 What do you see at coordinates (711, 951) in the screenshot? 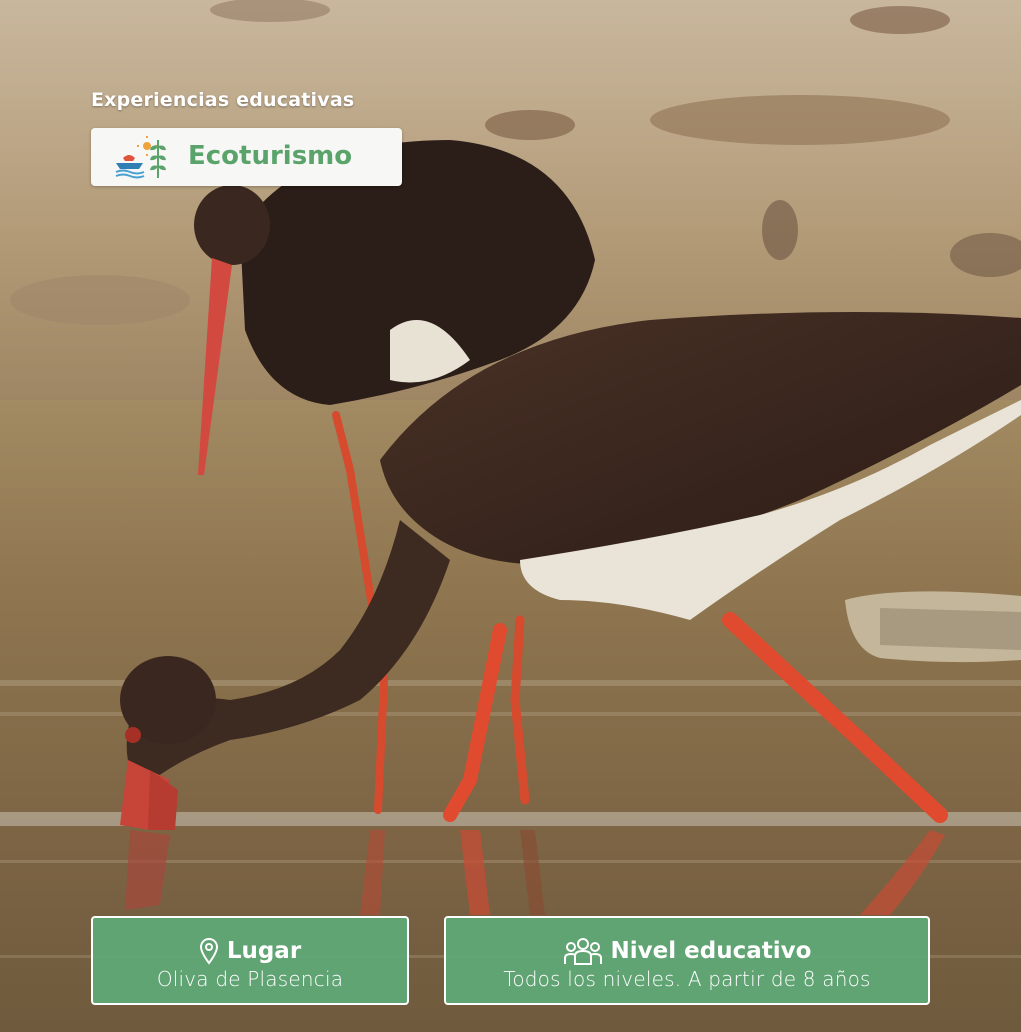
I see `education-level-title: Nivel educativo` at bounding box center [711, 951].